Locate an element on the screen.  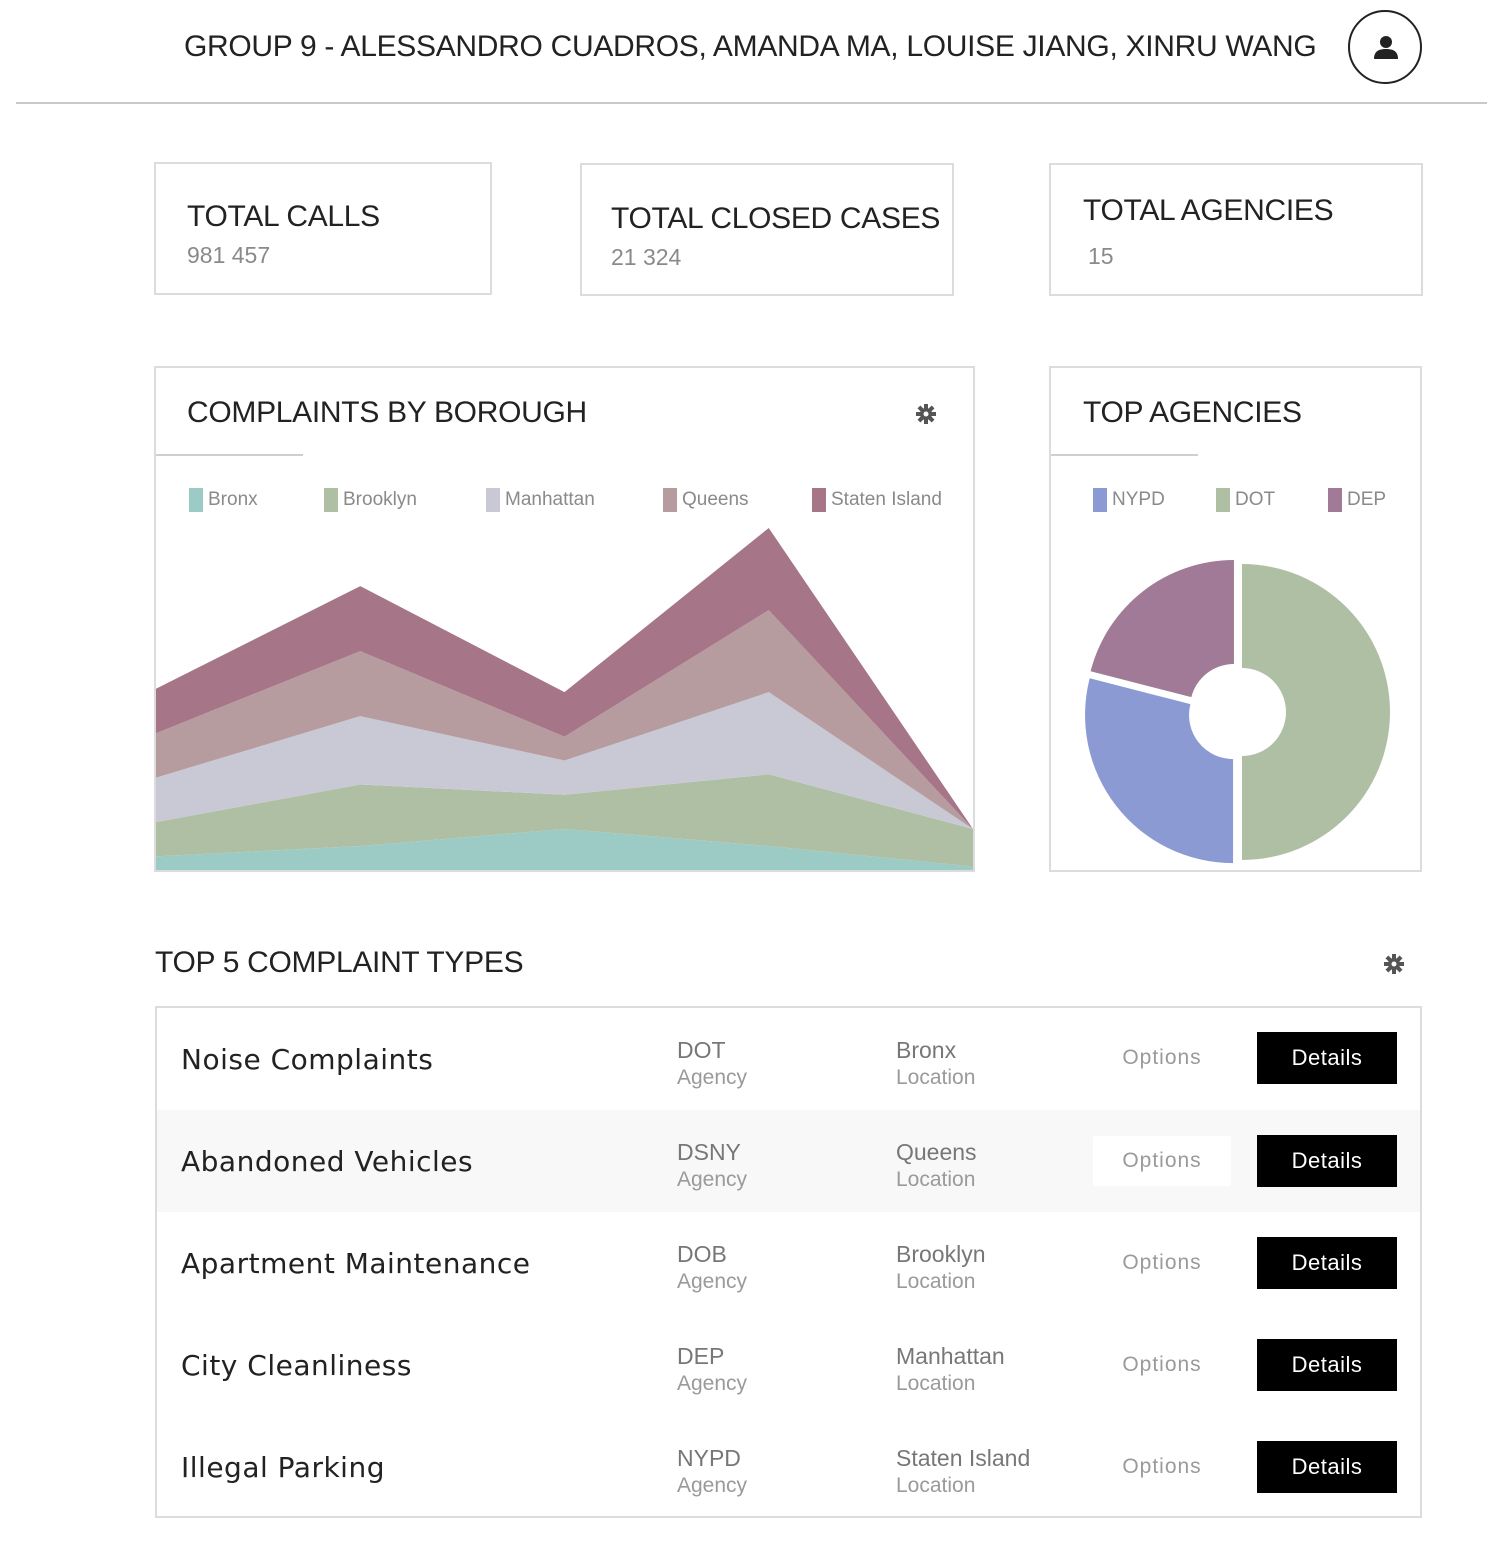
legend-label: Staten Island is located at coordinates (886, 499).